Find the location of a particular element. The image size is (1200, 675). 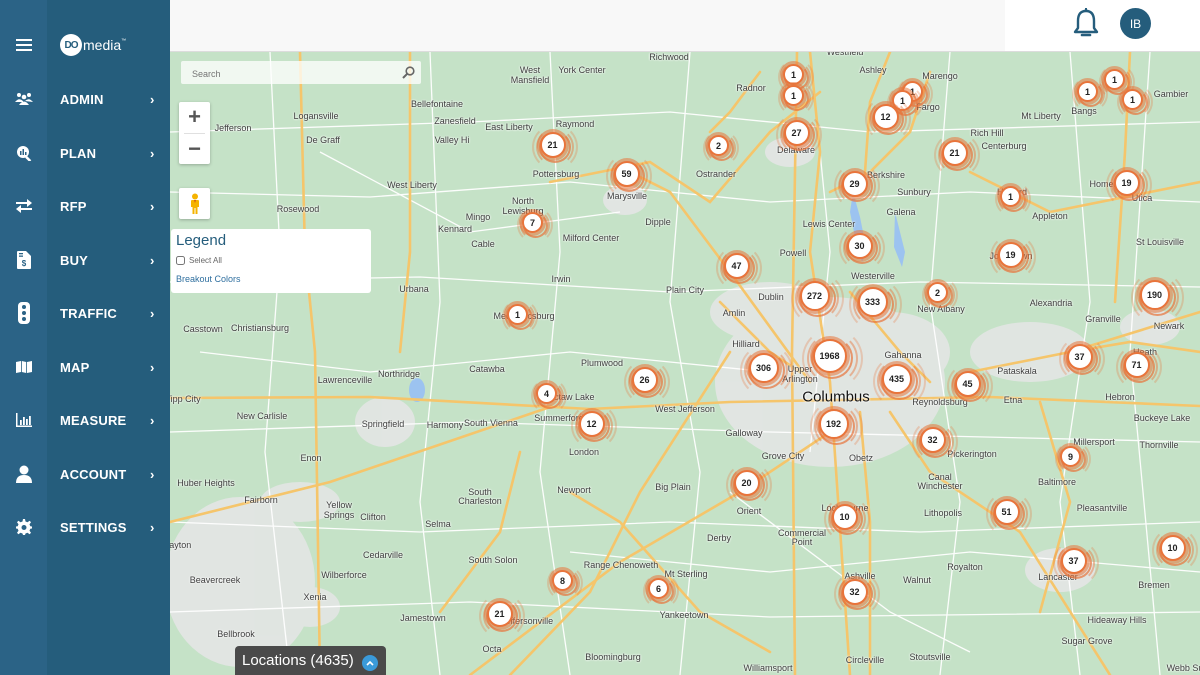

town-label: West Jefferson is located at coordinates (685, 409).